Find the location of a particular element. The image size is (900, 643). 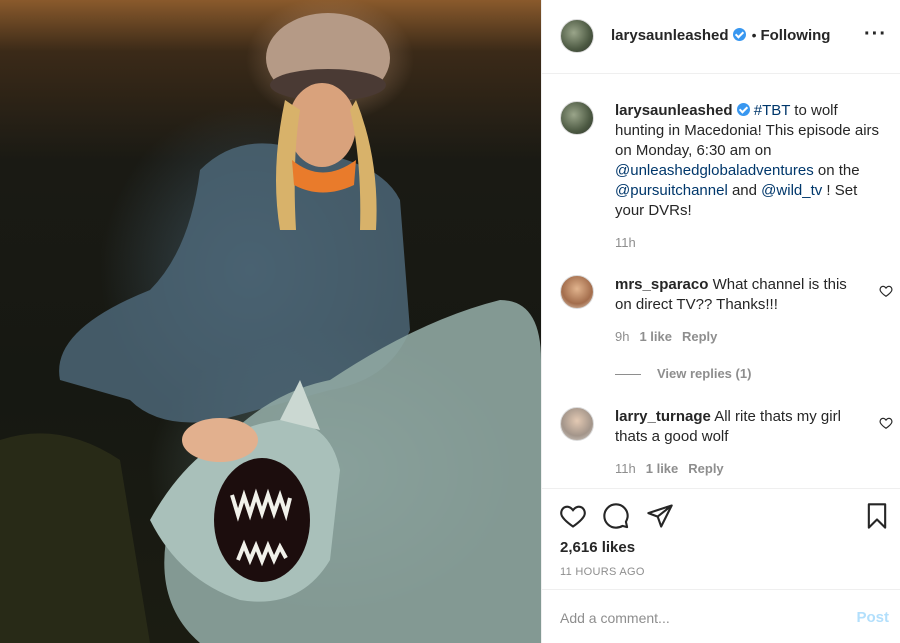

caption-link: @unleashedglobaladventures is located at coordinates (714, 170).